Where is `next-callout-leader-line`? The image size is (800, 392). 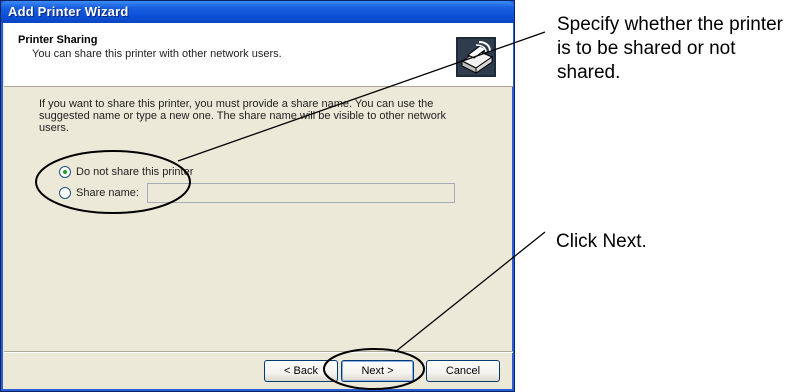 next-callout-leader-line is located at coordinates (470, 292).